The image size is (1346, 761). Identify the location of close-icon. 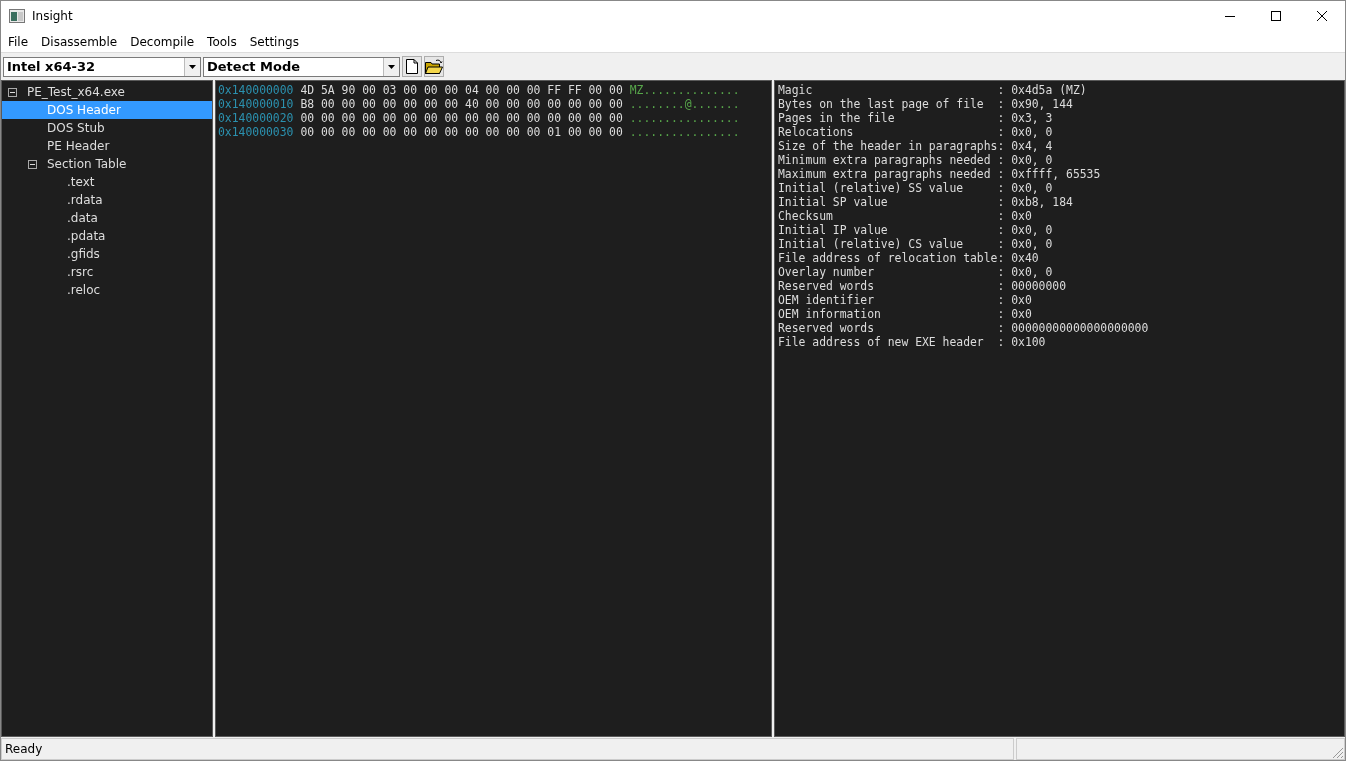
(1322, 16).